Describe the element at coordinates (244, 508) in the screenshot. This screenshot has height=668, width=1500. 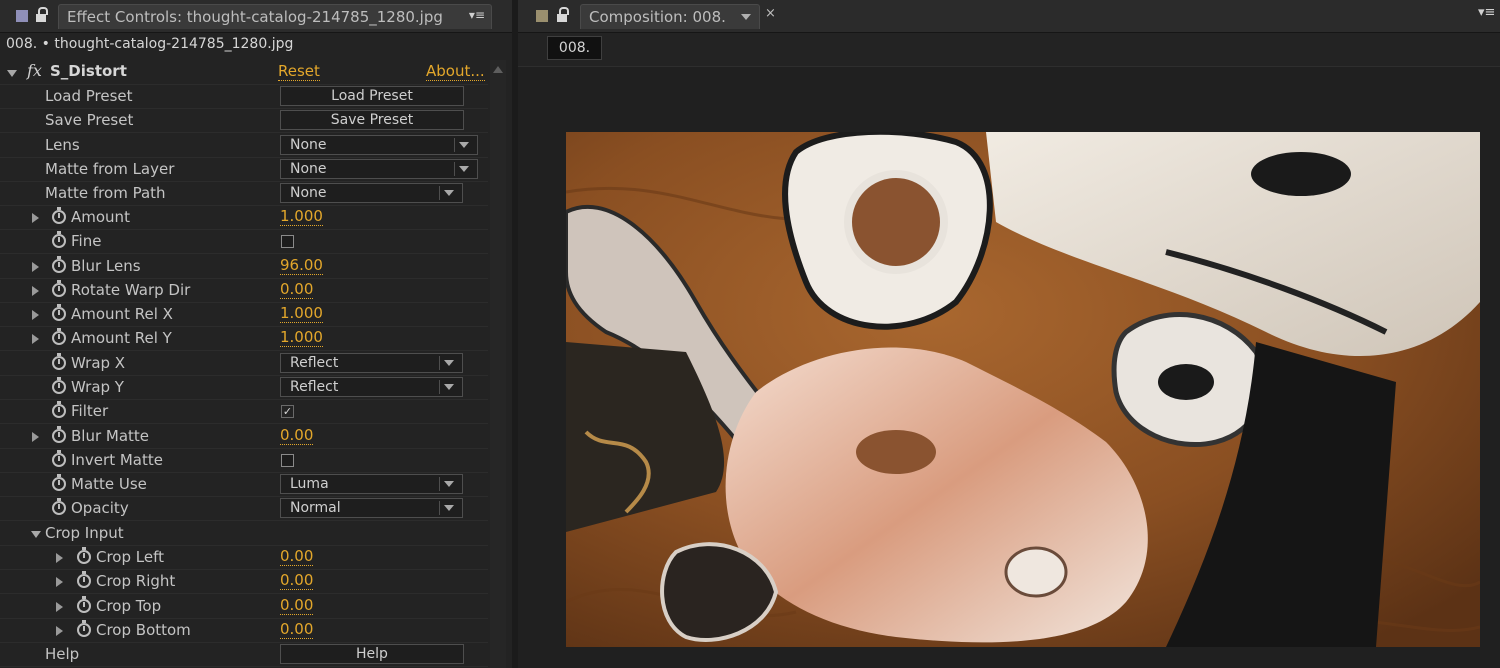
I see `row-opacity: Opacity Normal` at that location.